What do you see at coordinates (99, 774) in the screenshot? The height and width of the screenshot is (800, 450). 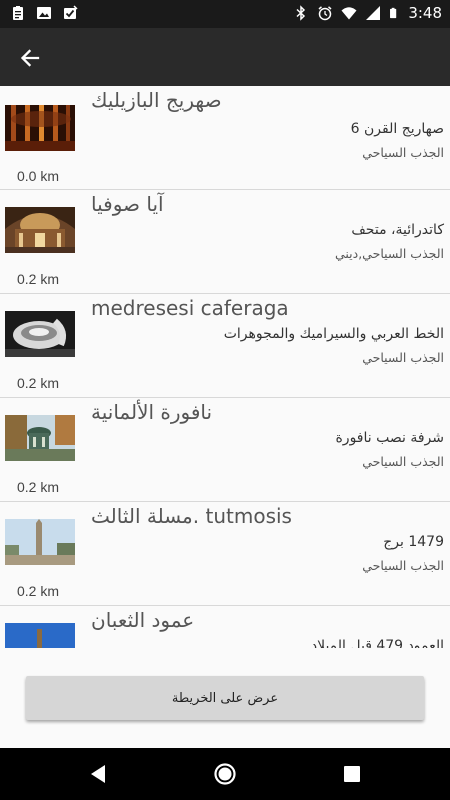 I see `back-triangle-icon` at bounding box center [99, 774].